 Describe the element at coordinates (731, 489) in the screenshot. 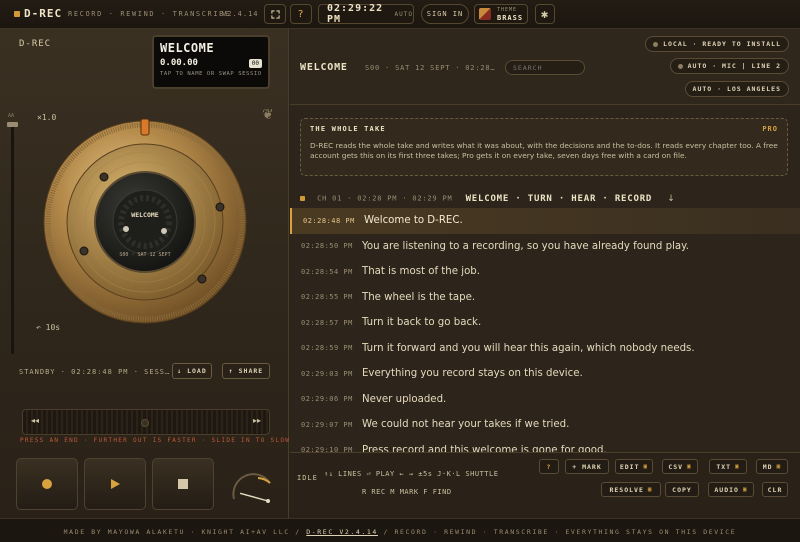

I see `export-audio-button: AUDIO ▣` at that location.